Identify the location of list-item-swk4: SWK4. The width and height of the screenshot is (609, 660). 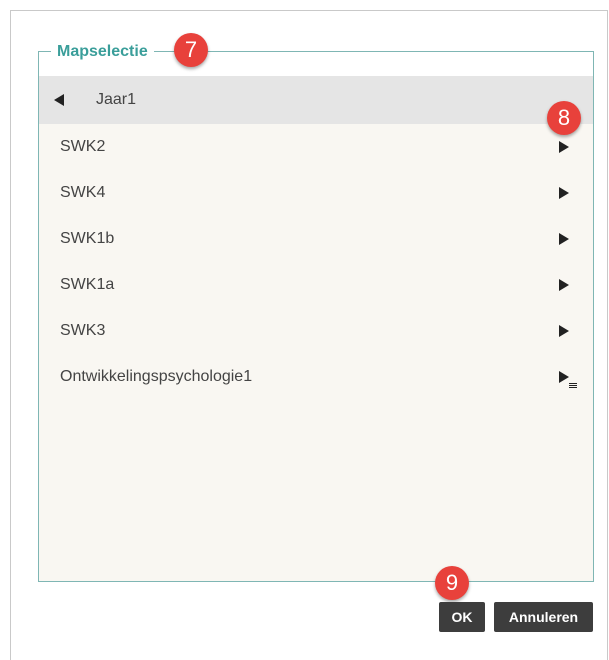
(316, 193).